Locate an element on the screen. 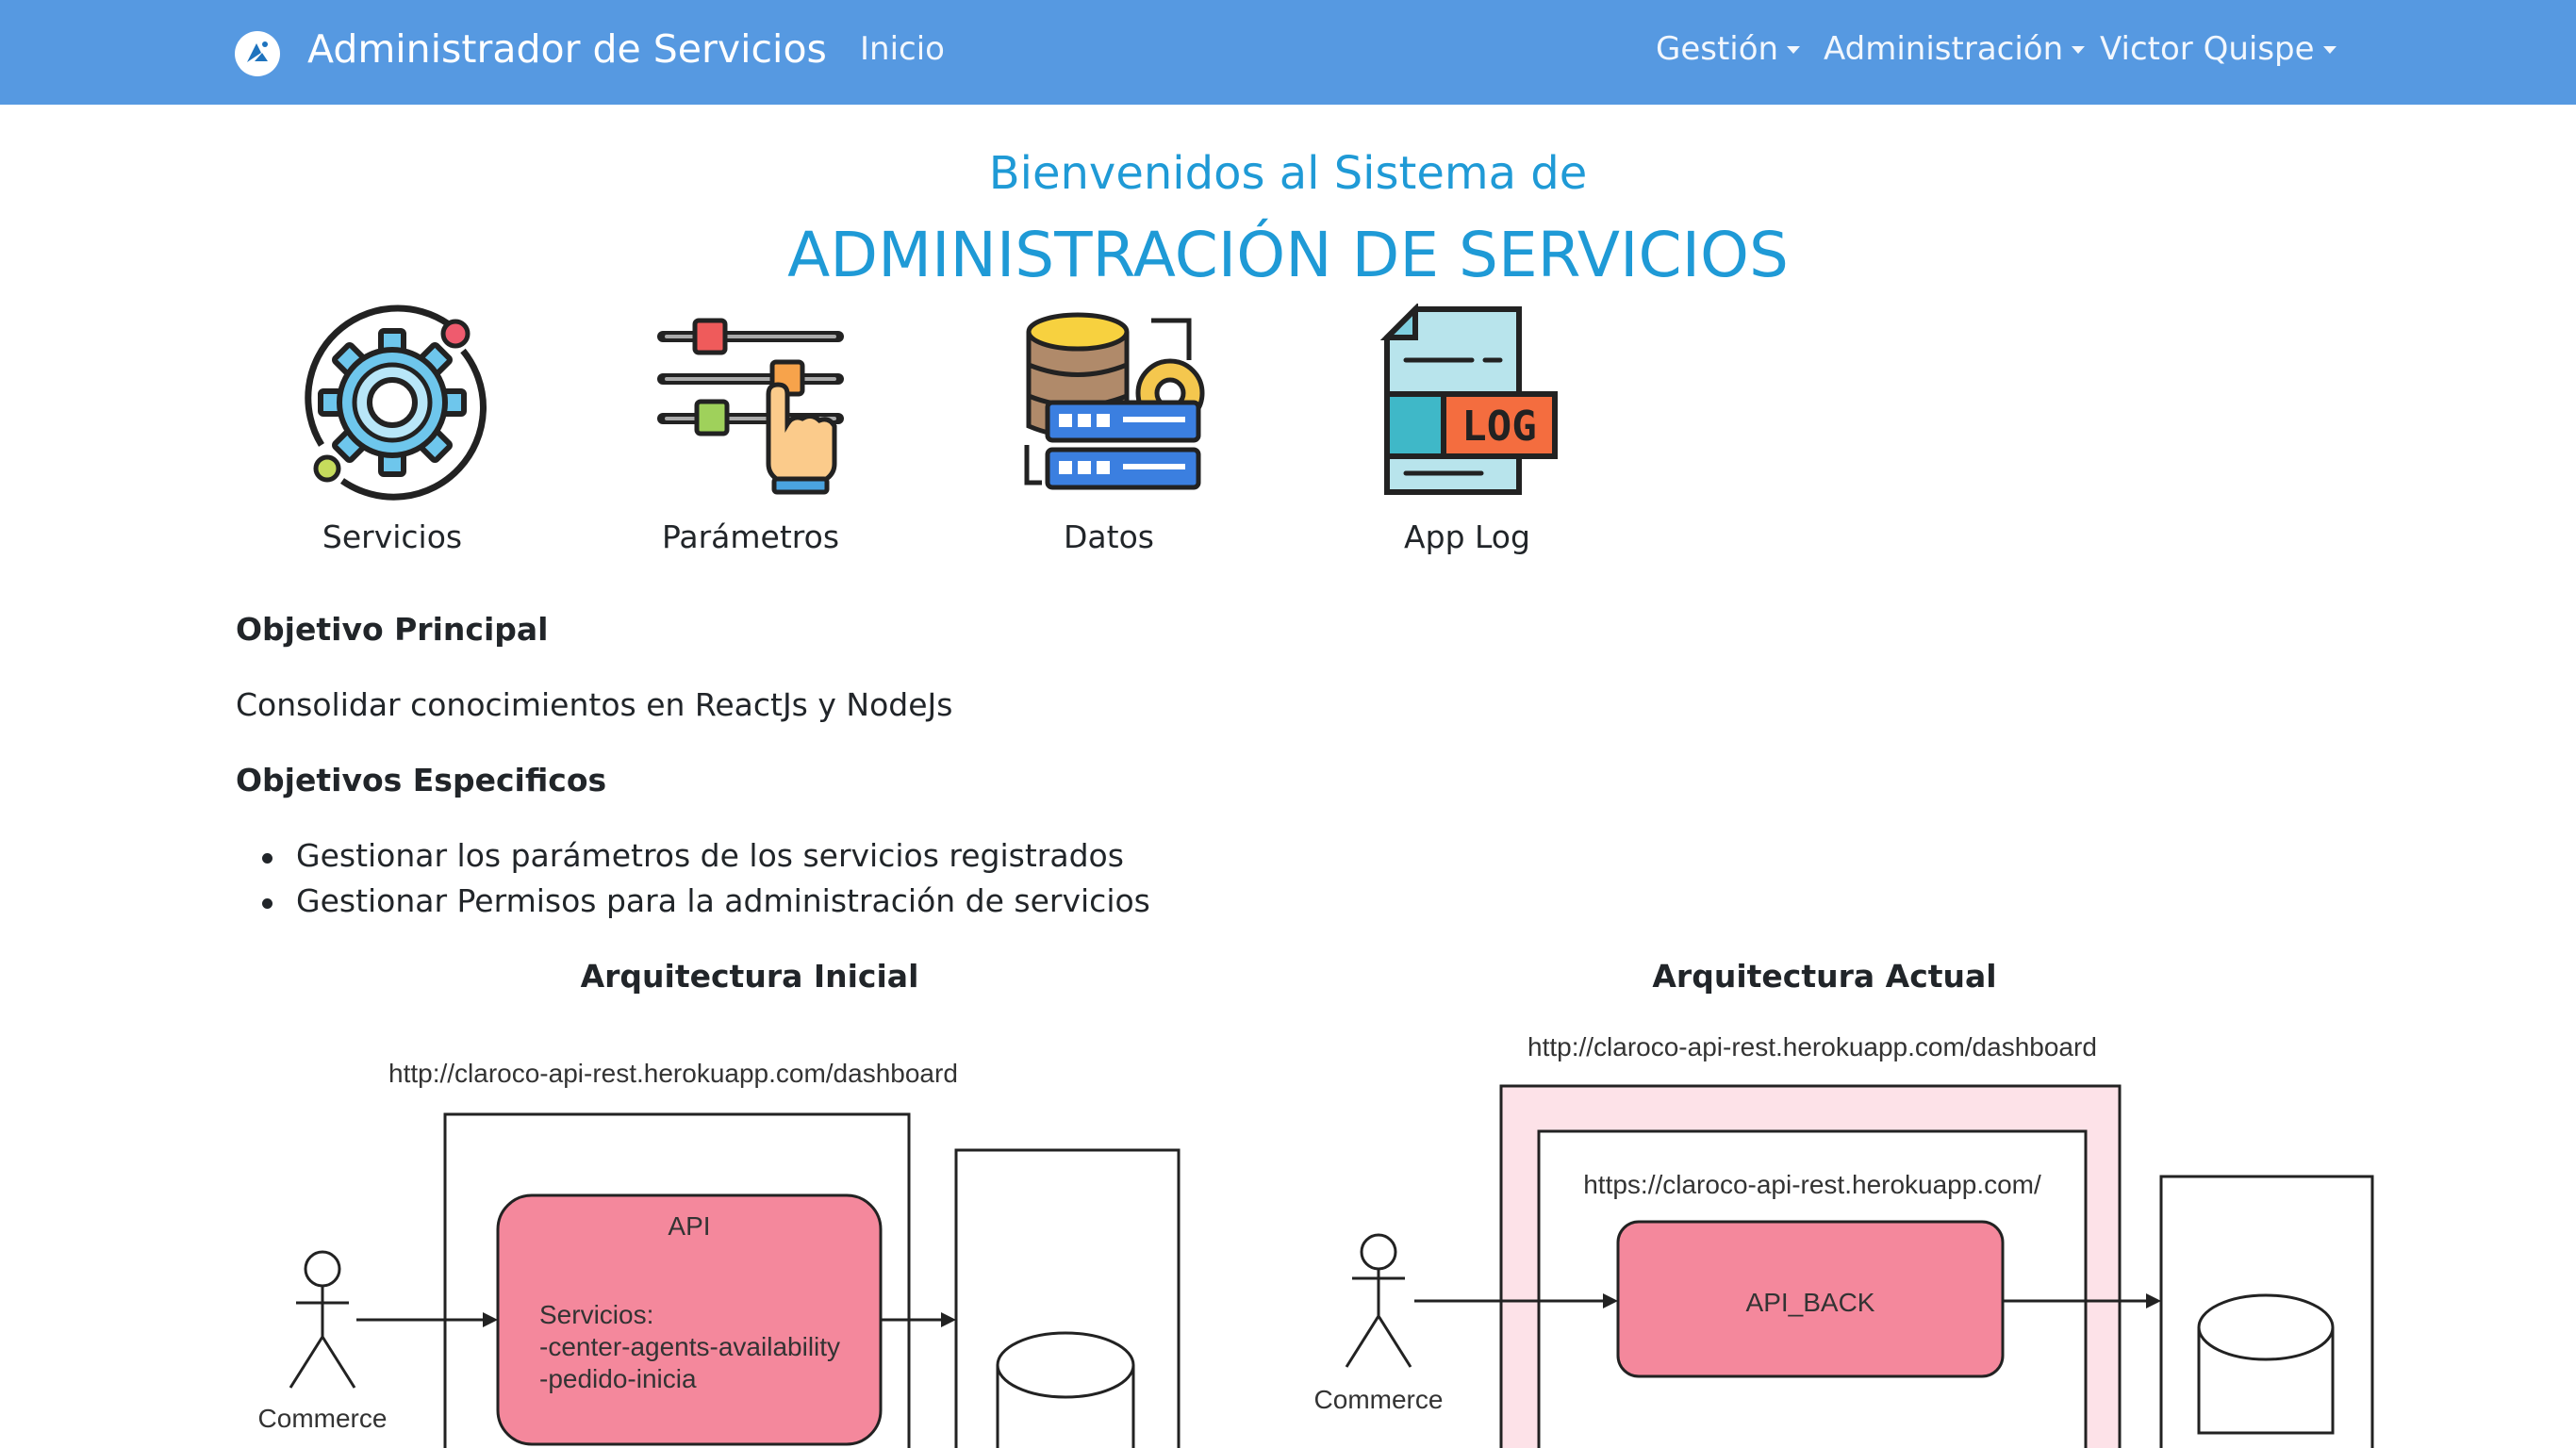 The image size is (2576, 1448). brand-title: Administrador de Servicios is located at coordinates (567, 49).